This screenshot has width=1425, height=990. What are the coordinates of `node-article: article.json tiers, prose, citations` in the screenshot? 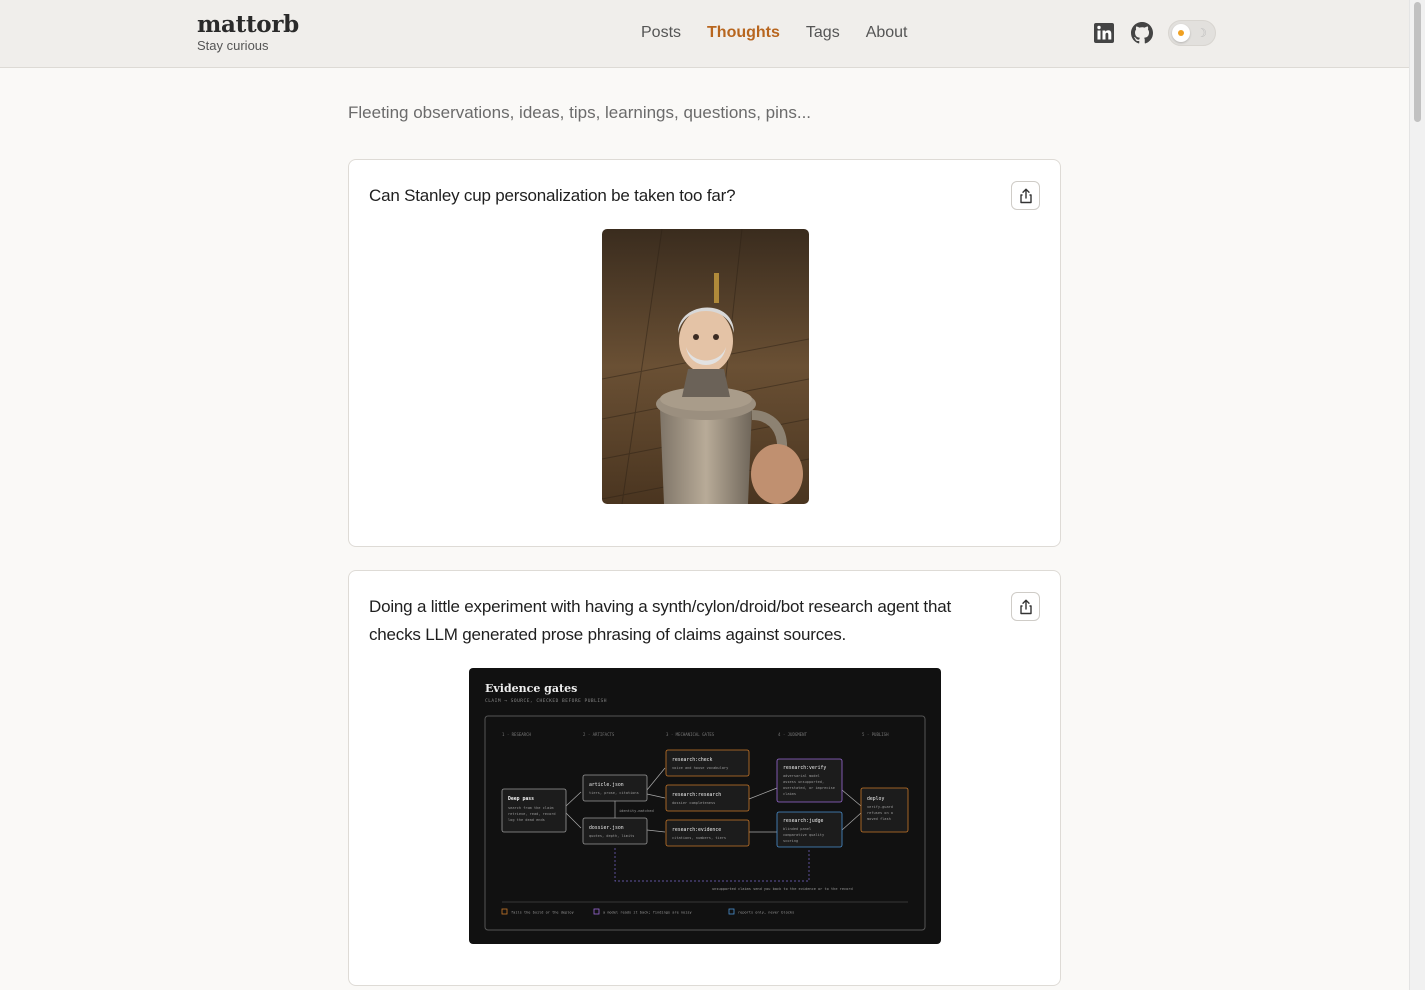 It's located at (615, 788).